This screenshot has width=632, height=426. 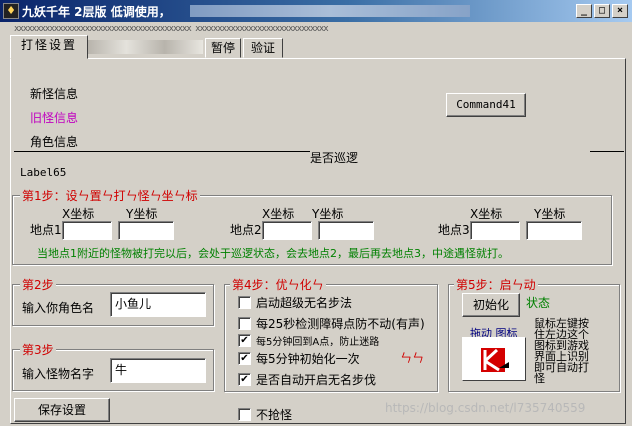 I want to click on drag-target-icon, so click(x=494, y=359).